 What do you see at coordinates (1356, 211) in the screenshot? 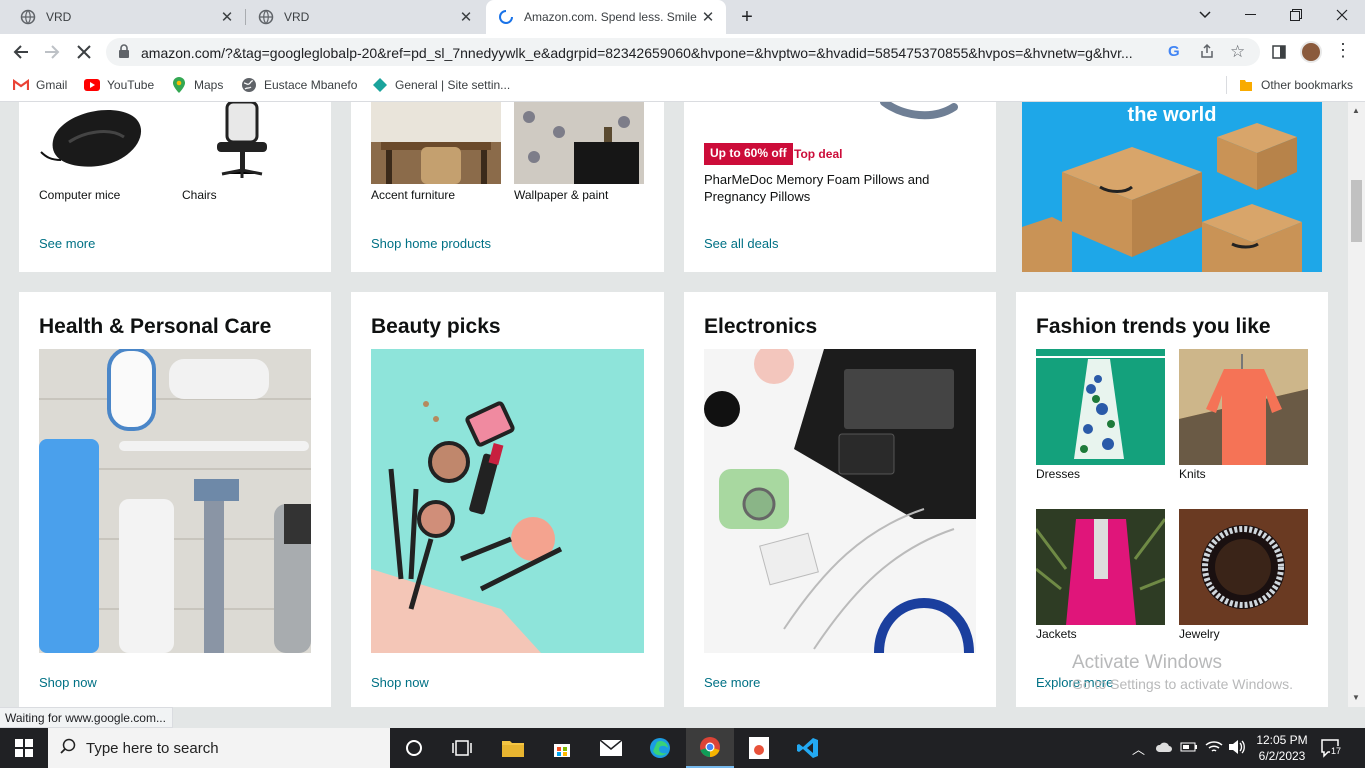
I see `scrollbar-thumb` at bounding box center [1356, 211].